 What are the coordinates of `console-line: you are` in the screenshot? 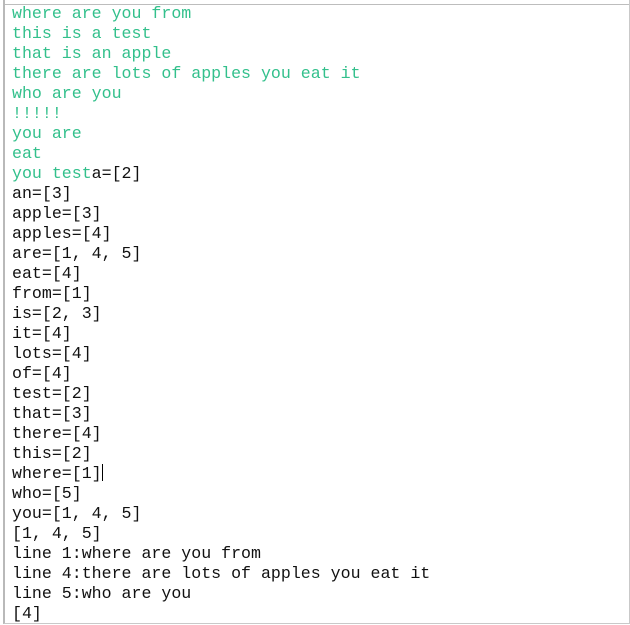 It's located at (221, 134).